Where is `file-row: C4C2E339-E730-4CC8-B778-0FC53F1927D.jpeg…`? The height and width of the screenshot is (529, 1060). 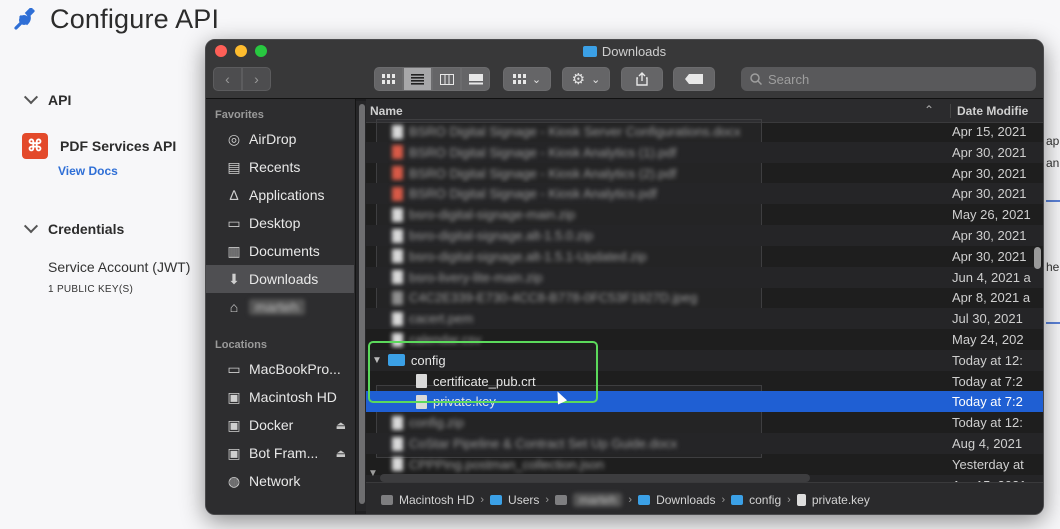
file-row: C4C2E339-E730-4CC8-B778-0FC53F1927D.jpeg… is located at coordinates (704, 297).